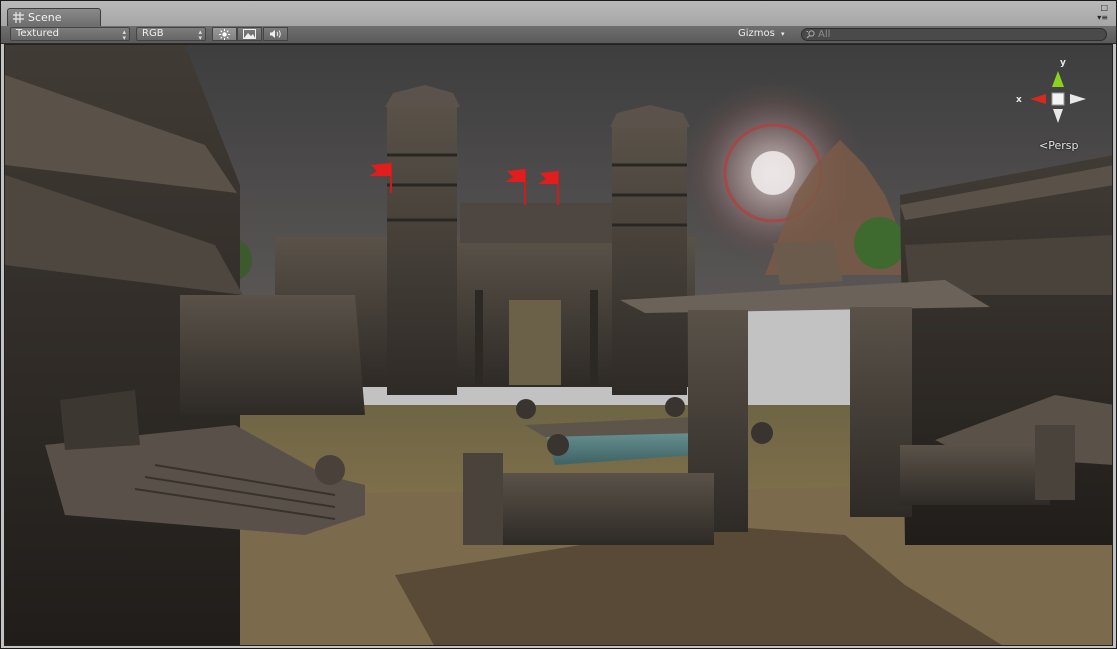 Image resolution: width=1117 pixels, height=649 pixels. I want to click on scene-fx-button, so click(249, 34).